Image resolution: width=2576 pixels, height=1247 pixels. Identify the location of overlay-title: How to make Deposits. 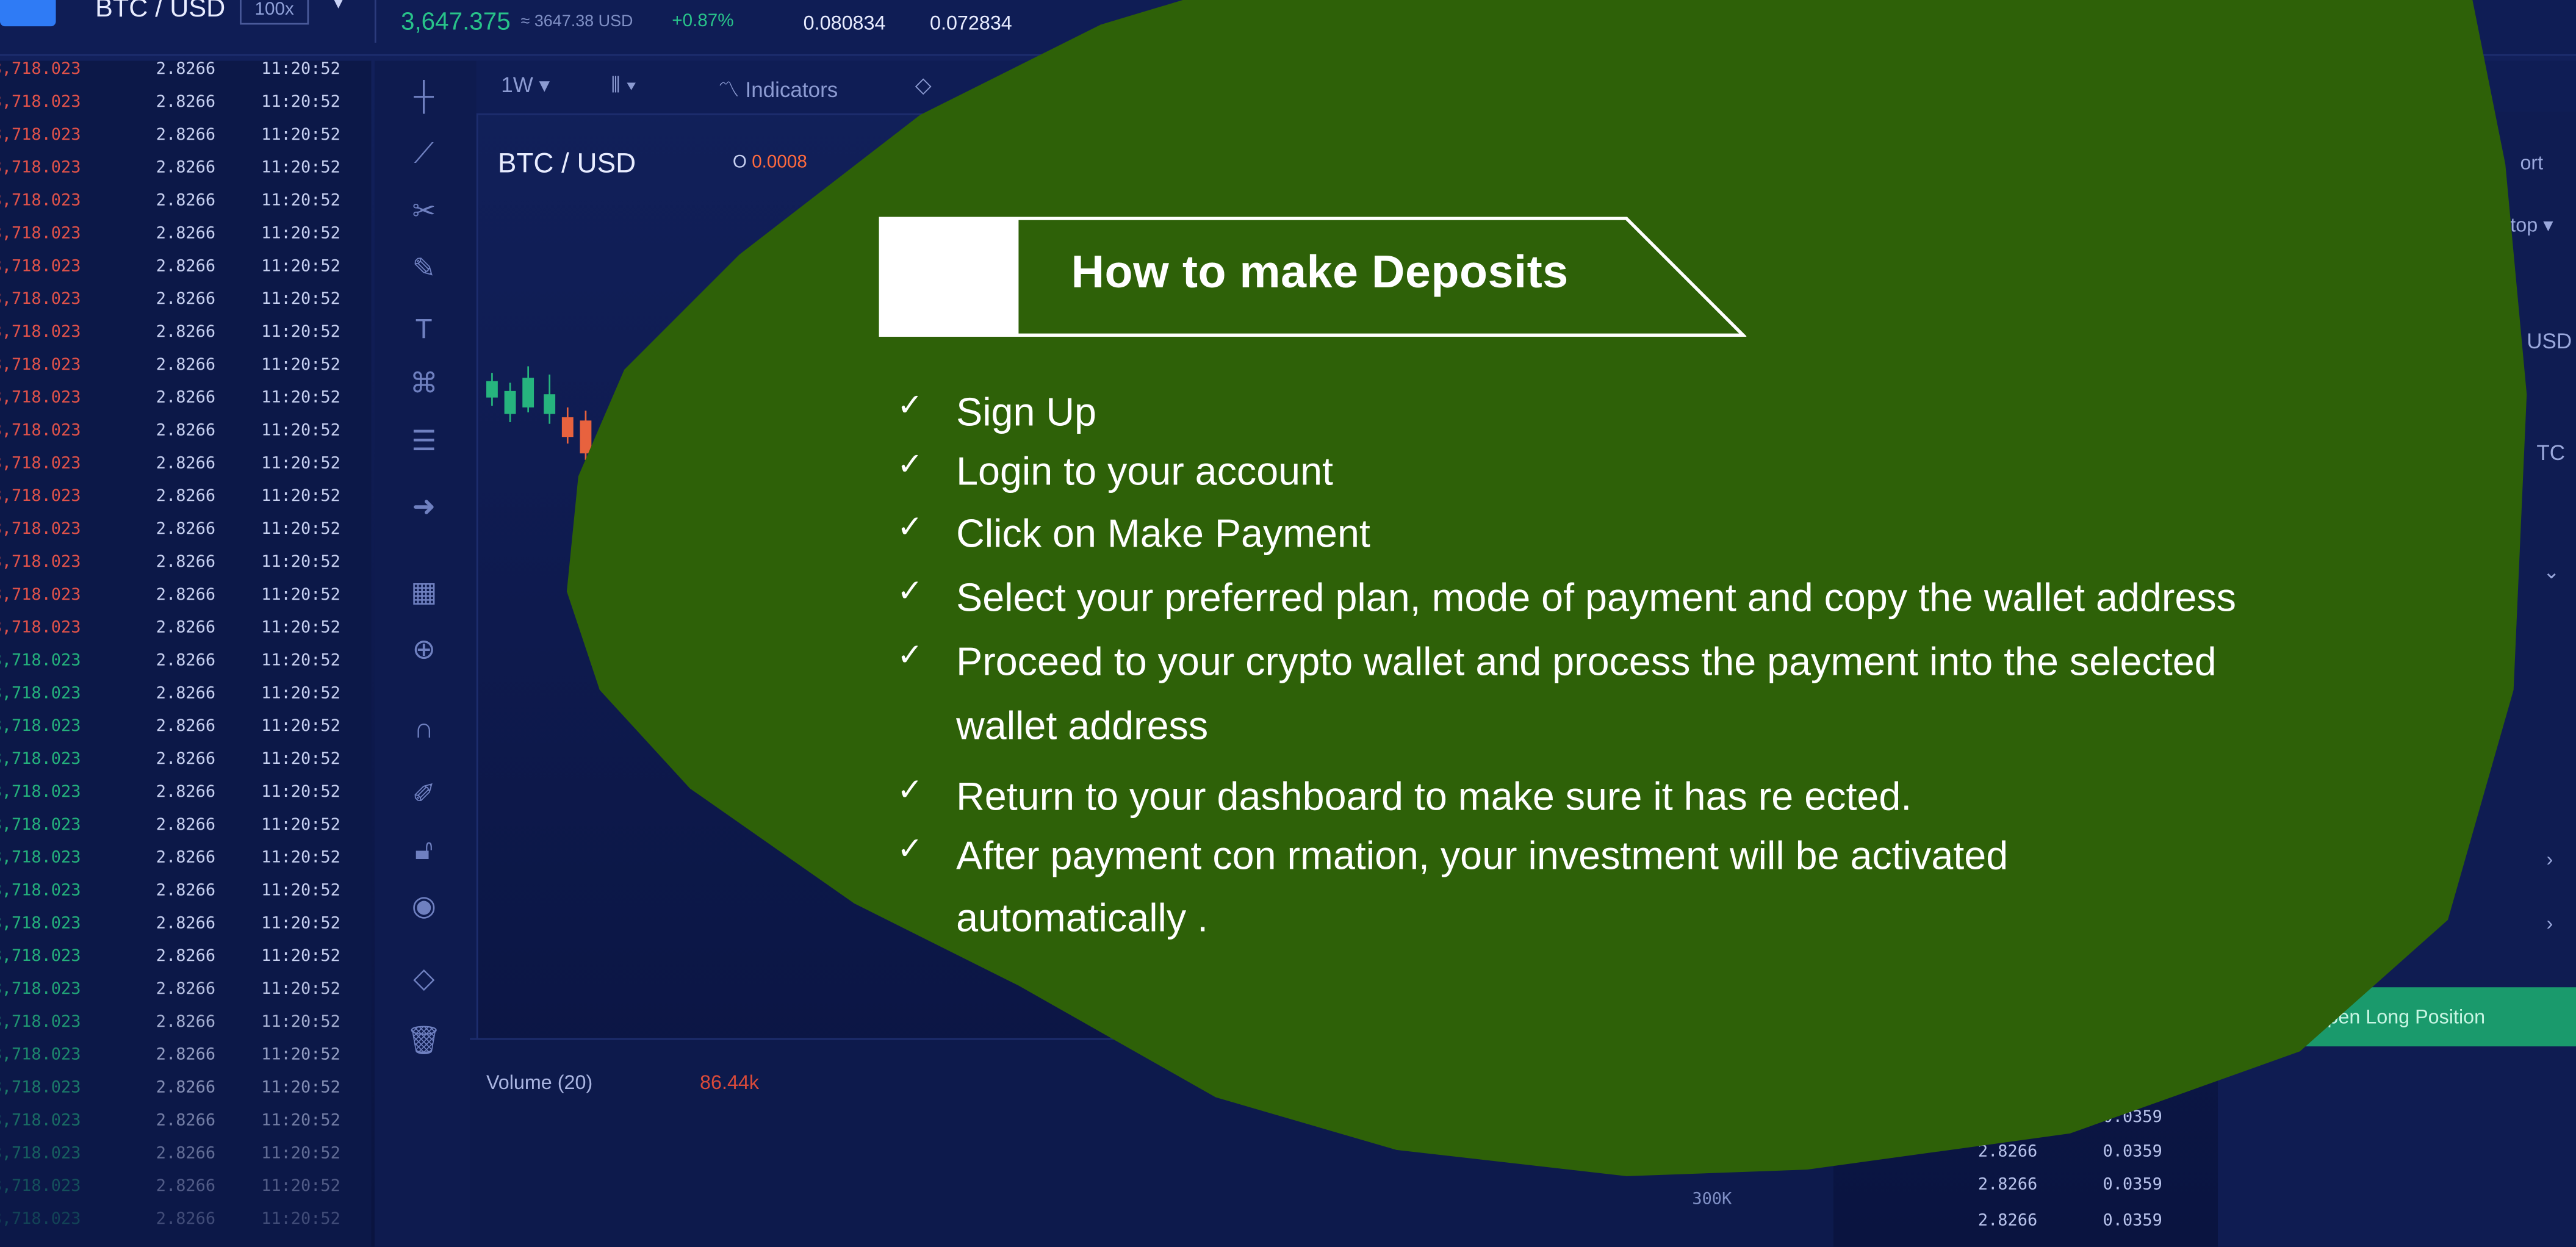
(1320, 272).